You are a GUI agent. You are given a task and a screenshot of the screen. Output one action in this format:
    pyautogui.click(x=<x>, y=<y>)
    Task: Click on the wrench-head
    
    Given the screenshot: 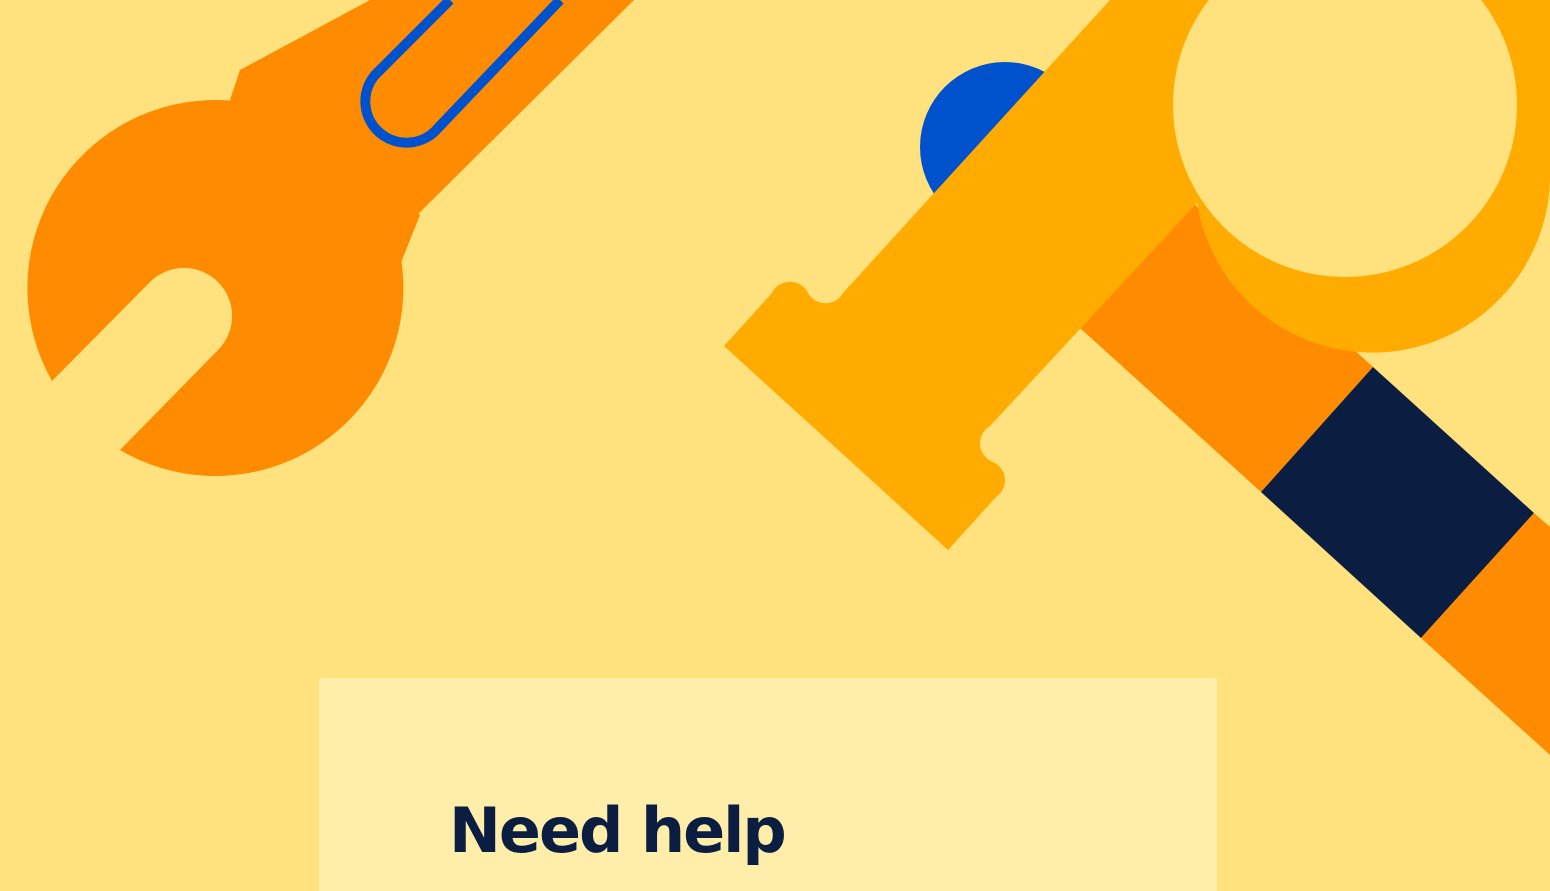 What is the action you would take?
    pyautogui.click(x=215, y=287)
    